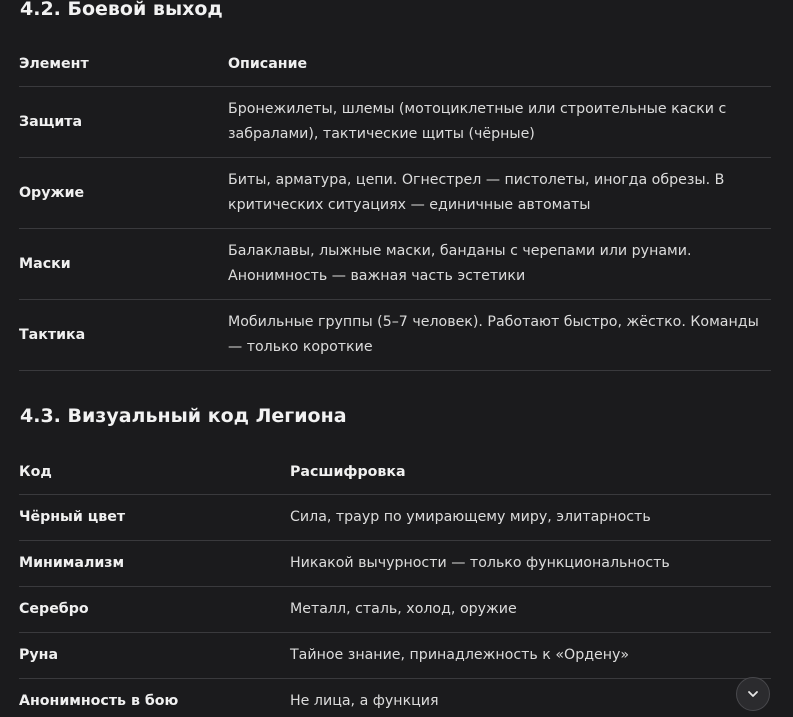 The height and width of the screenshot is (717, 793). What do you see at coordinates (530, 472) in the screenshot?
I see `column-header: Расшифровка` at bounding box center [530, 472].